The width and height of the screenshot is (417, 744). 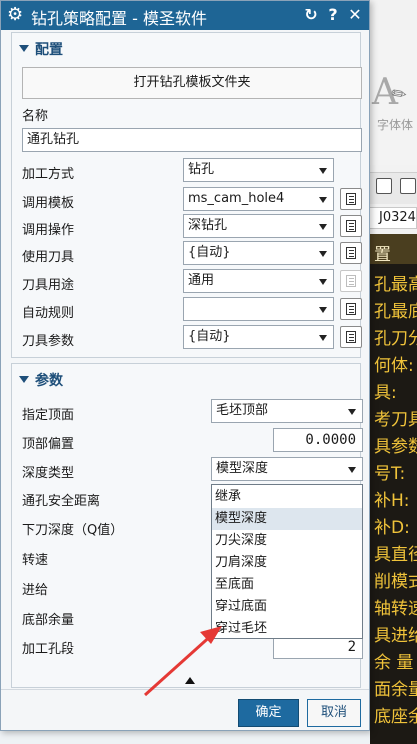 I want to click on help-icon: ?, so click(x=333, y=15).